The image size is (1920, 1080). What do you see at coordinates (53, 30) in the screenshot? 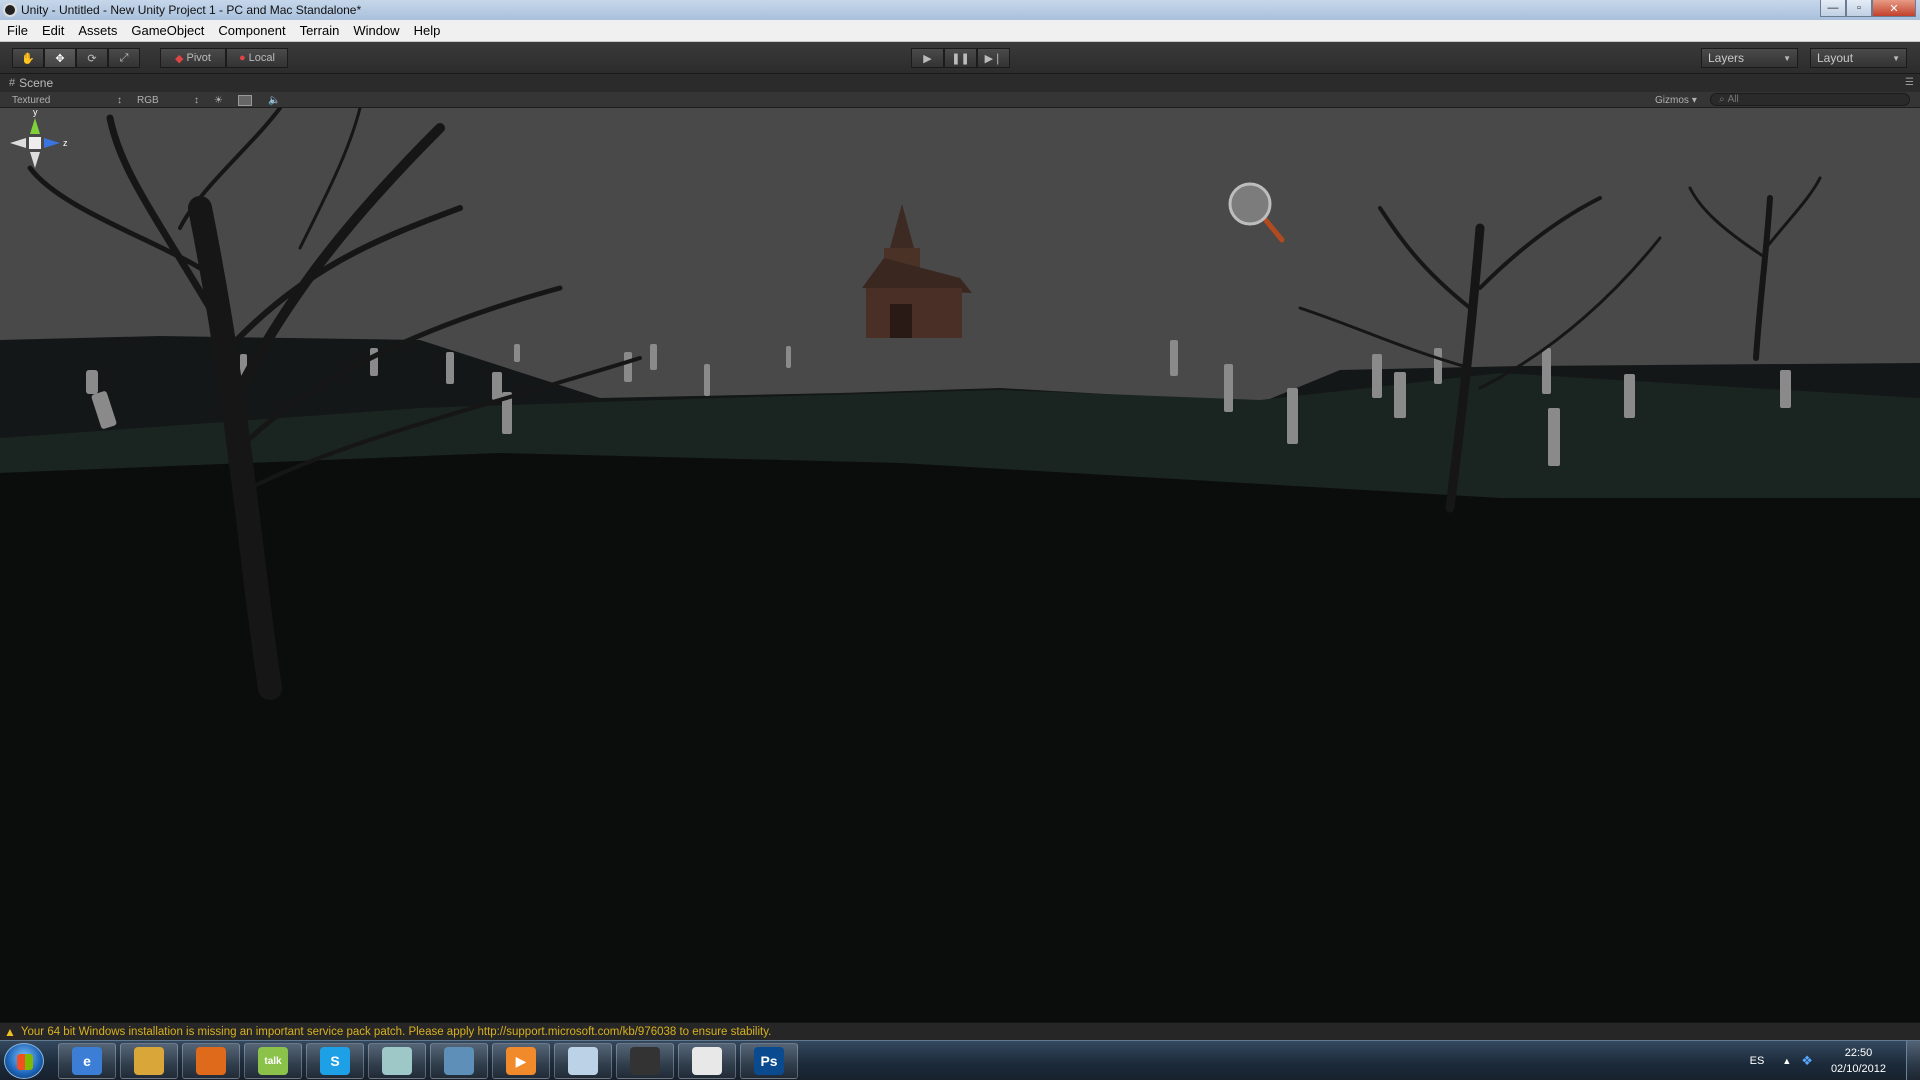
I see `menu-edit: Edit` at bounding box center [53, 30].